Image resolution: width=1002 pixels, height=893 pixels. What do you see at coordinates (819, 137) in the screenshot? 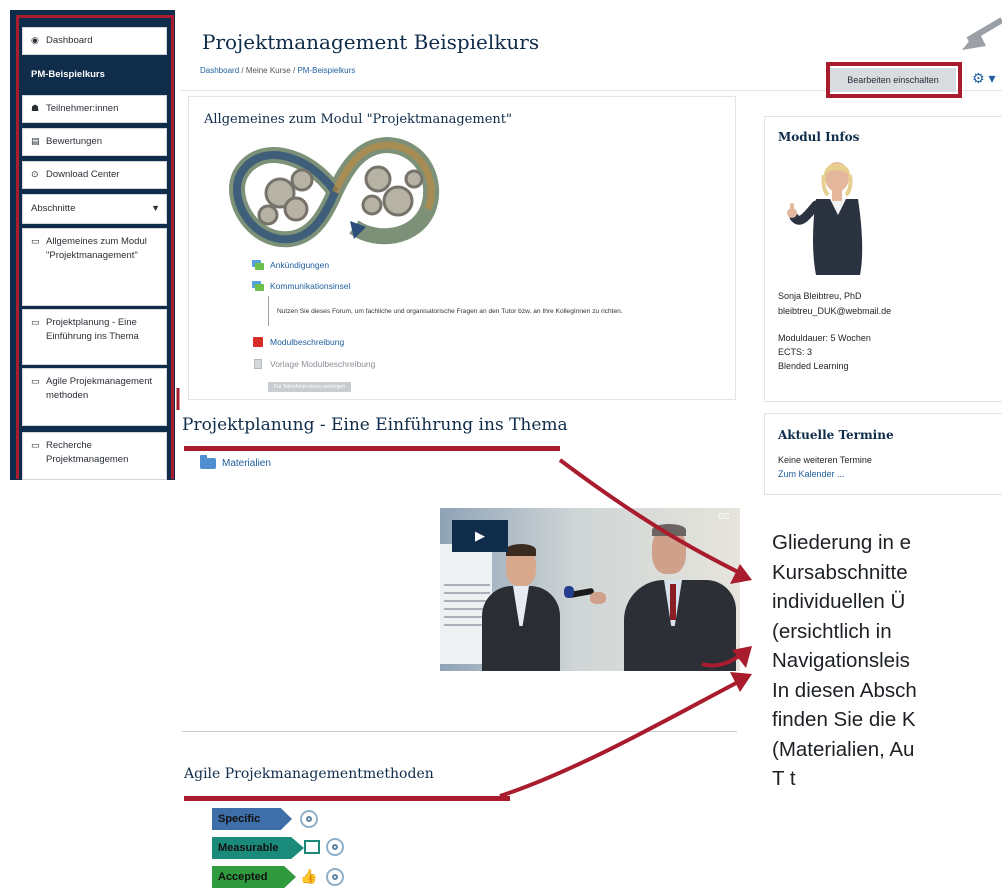
I see `block-modul-title: Modul Infos` at bounding box center [819, 137].